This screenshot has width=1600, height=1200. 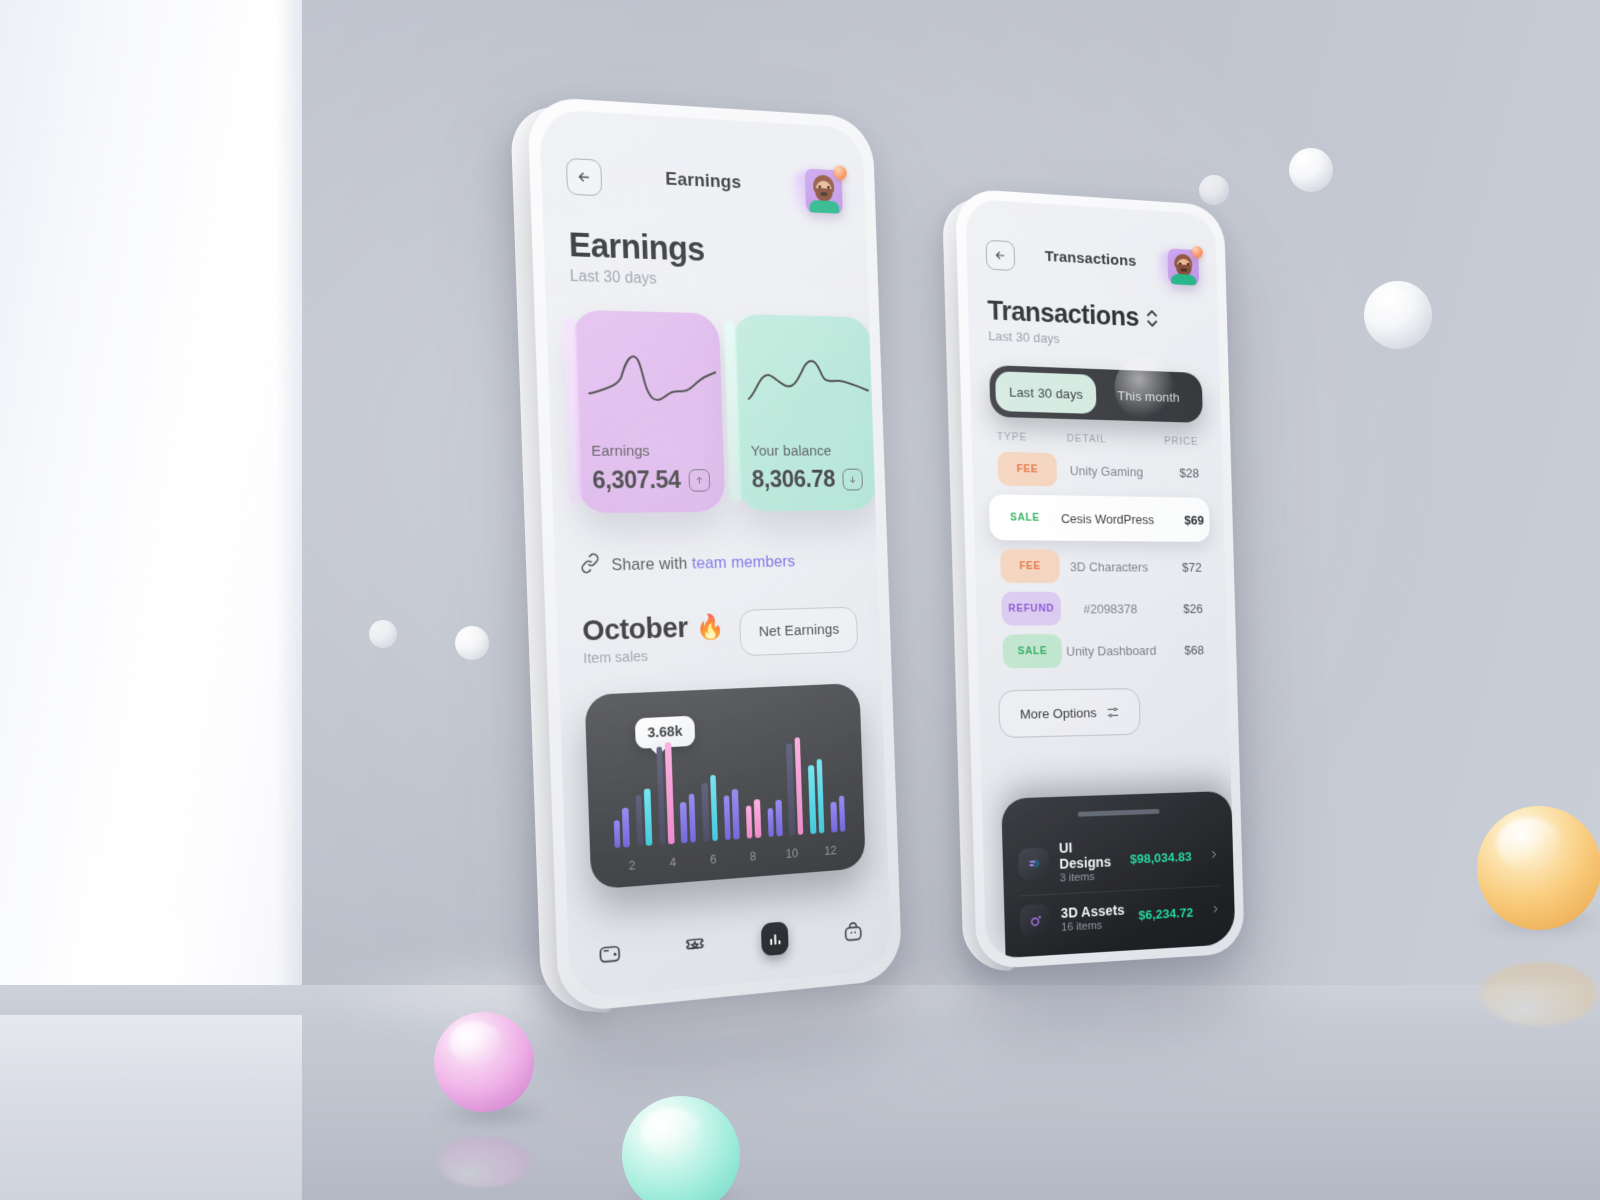 I want to click on summary-row: UI Designs 3 items $98,034.83, so click(x=1118, y=860).